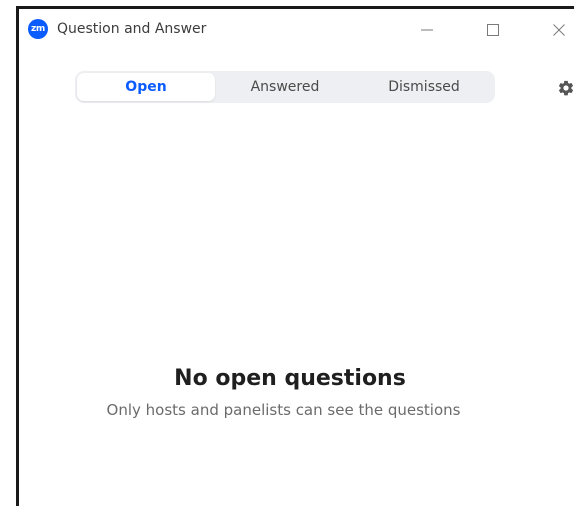 Image resolution: width=574 pixels, height=506 pixels. Describe the element at coordinates (559, 30) in the screenshot. I see `close-icon` at that location.